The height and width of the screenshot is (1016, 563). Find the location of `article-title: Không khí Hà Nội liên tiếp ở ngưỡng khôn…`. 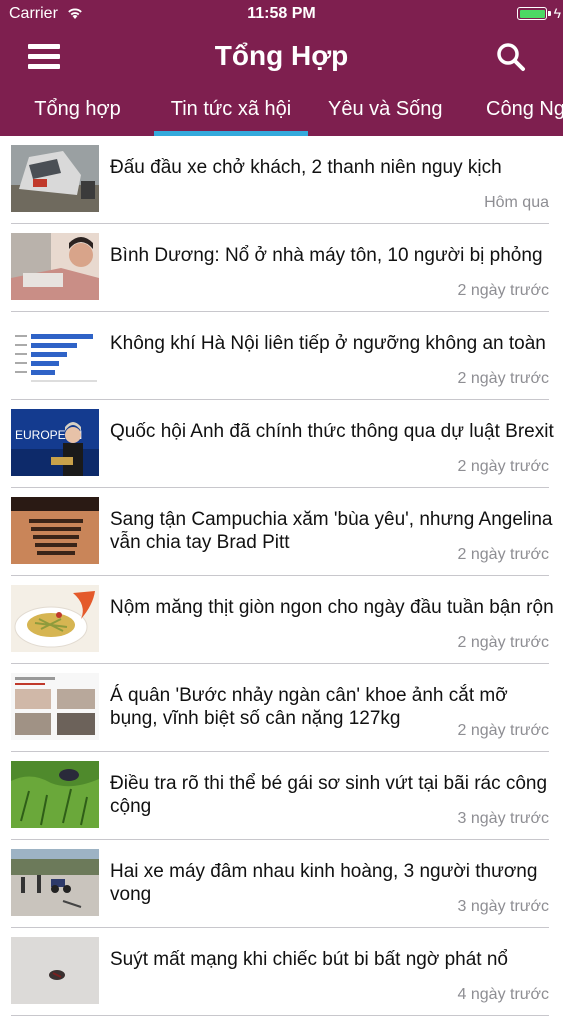

article-title: Không khí Hà Nội liên tiếp ở ngưỡng khôn… is located at coordinates (328, 343).